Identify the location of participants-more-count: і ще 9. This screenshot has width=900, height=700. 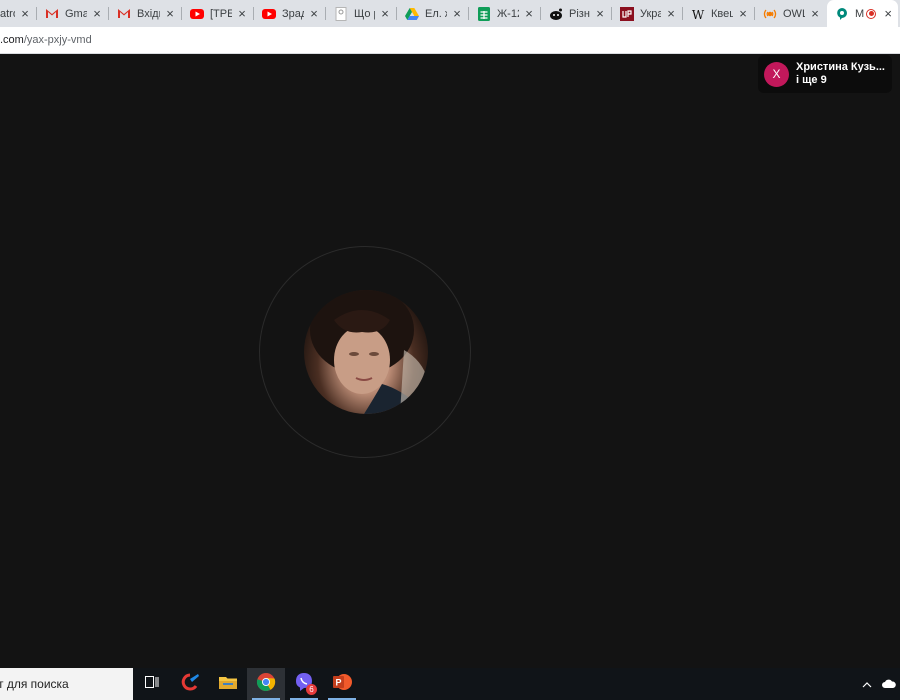
(811, 80).